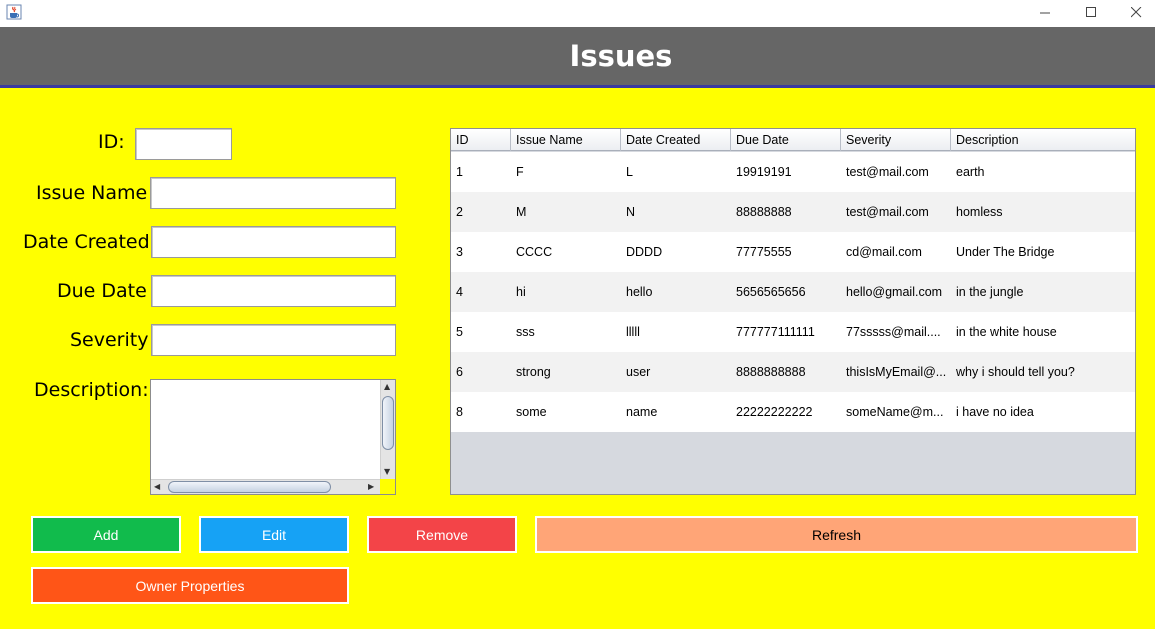 This screenshot has width=1155, height=629. I want to click on header-banner: Issues, so click(577, 57).